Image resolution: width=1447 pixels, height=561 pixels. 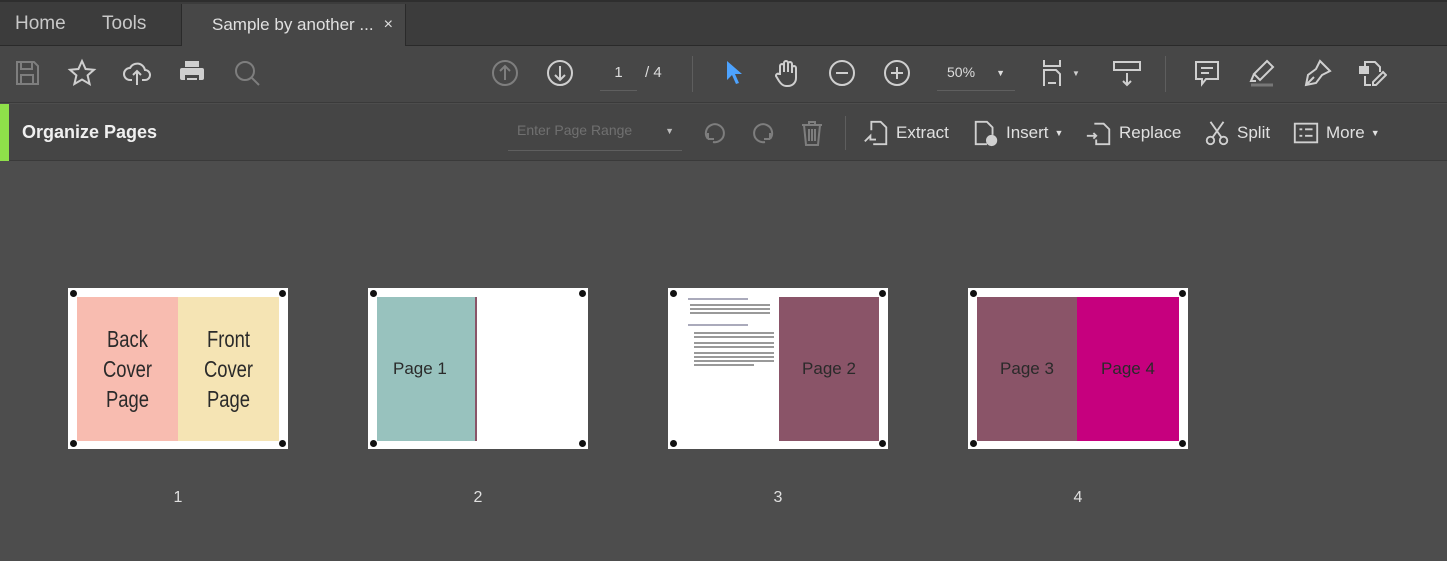 I want to click on extract-icon, so click(x=876, y=133).